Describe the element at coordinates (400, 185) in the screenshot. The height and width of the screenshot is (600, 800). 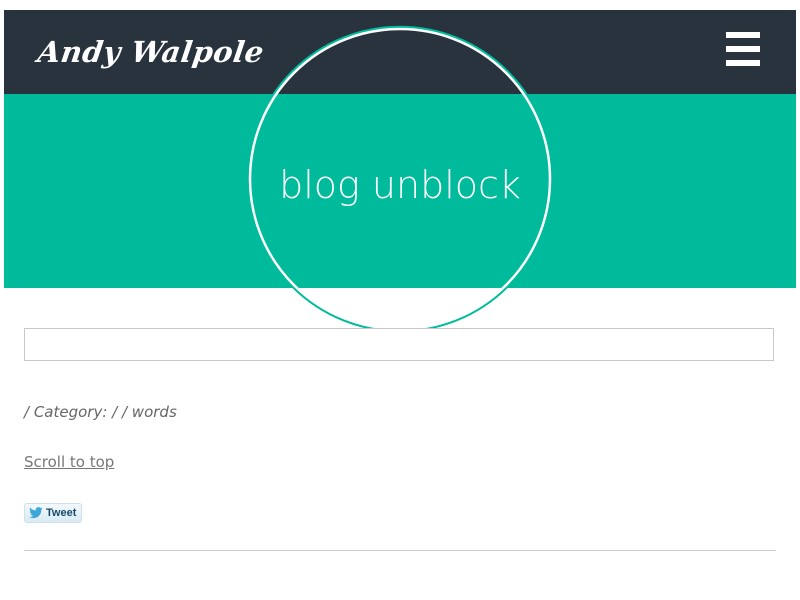
I see `page-title: blog unblock` at that location.